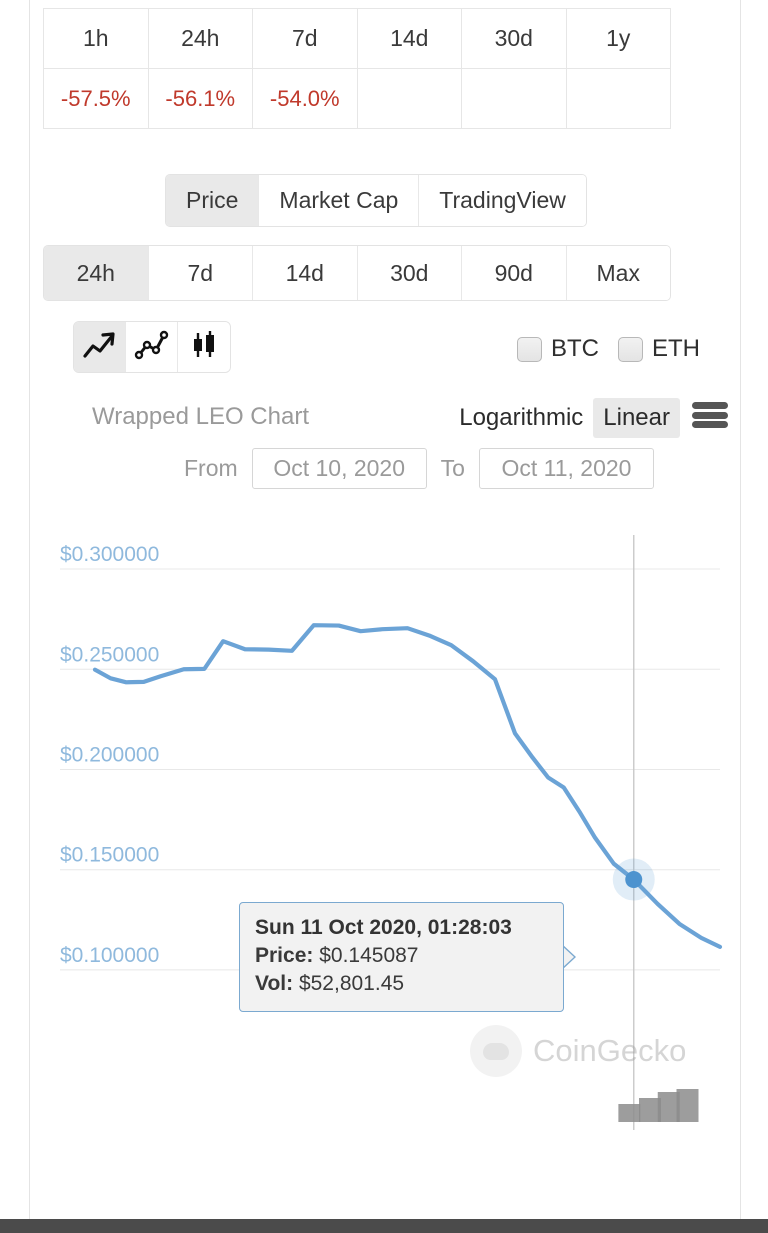 The height and width of the screenshot is (1233, 768). I want to click on scale-logarithmic: Logarithmic, so click(521, 418).